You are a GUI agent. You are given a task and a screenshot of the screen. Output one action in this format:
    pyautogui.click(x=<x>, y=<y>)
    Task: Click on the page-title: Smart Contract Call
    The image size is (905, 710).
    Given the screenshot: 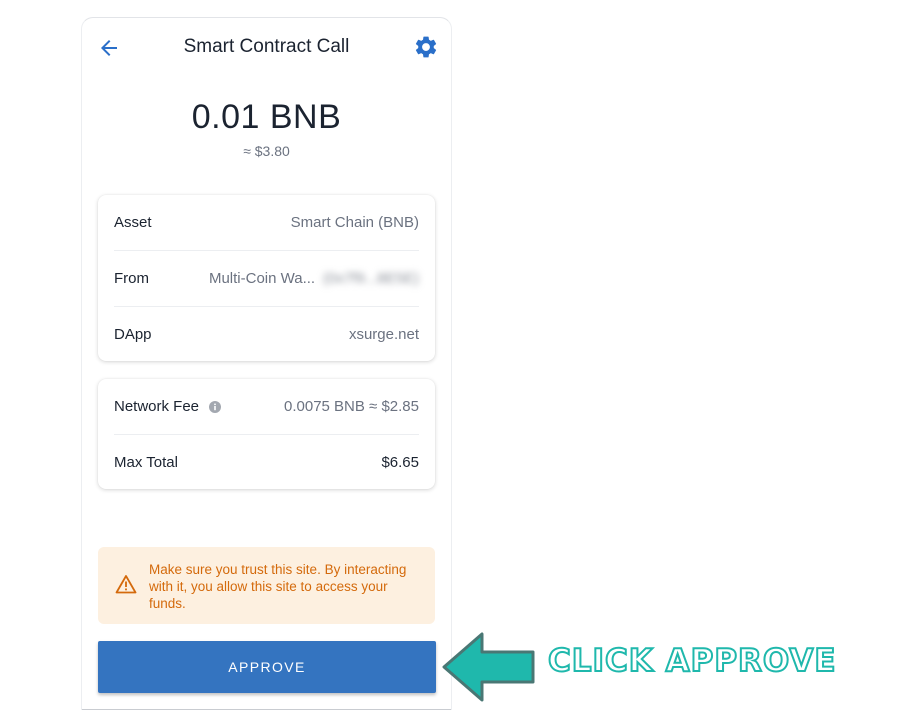 What is the action you would take?
    pyautogui.click(x=266, y=46)
    